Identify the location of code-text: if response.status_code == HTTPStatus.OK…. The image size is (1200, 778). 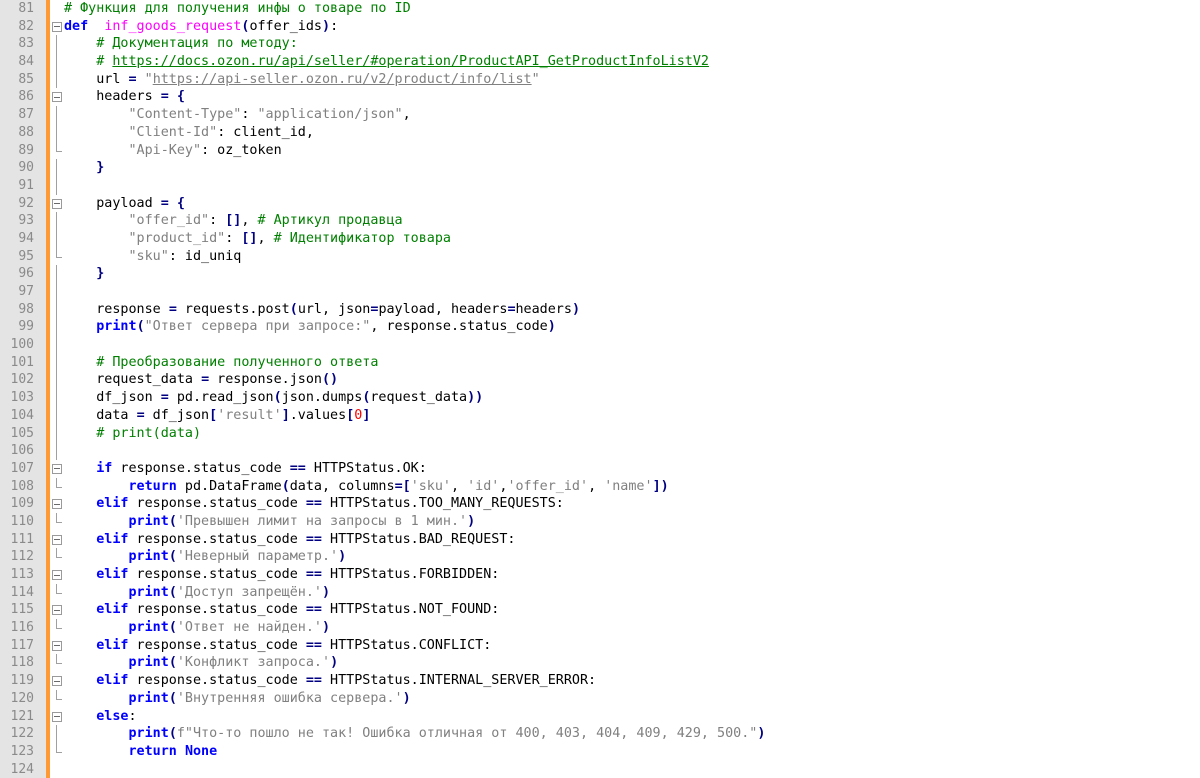
(245, 469).